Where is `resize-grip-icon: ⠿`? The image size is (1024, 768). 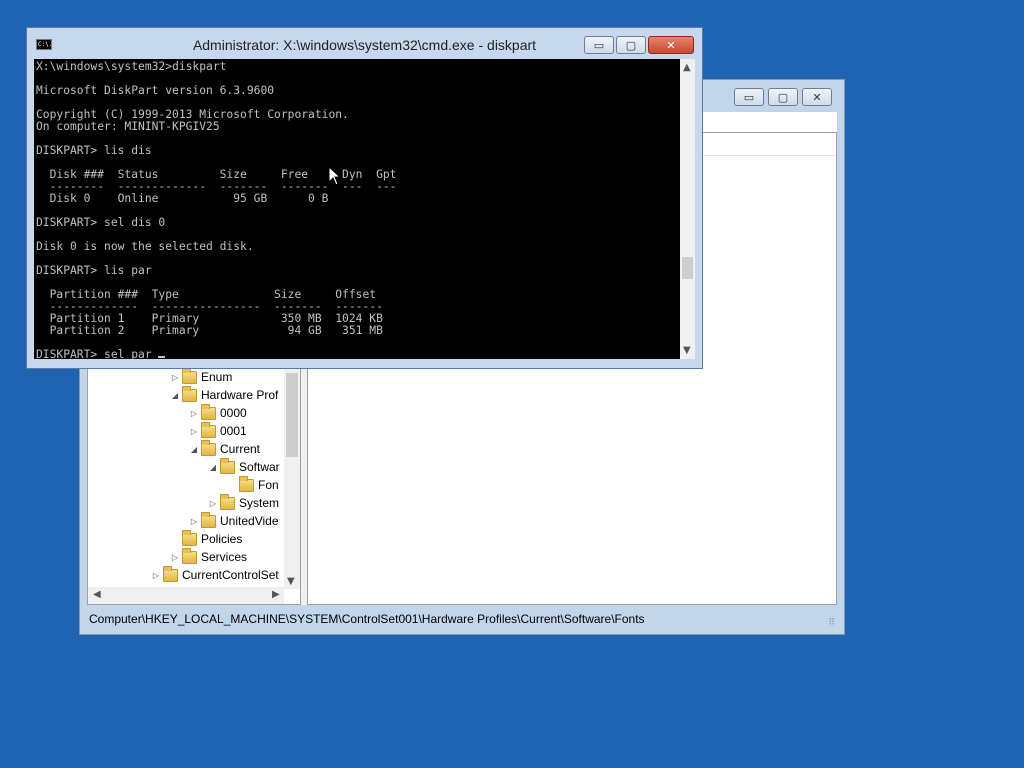 resize-grip-icon: ⠿ is located at coordinates (831, 622).